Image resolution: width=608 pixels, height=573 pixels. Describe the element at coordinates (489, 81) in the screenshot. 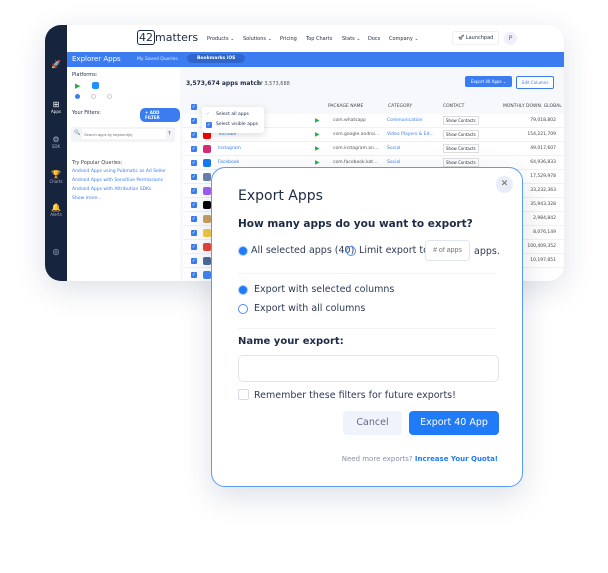

I see `export-apps-button: Export 40 Apps ⌄` at that location.